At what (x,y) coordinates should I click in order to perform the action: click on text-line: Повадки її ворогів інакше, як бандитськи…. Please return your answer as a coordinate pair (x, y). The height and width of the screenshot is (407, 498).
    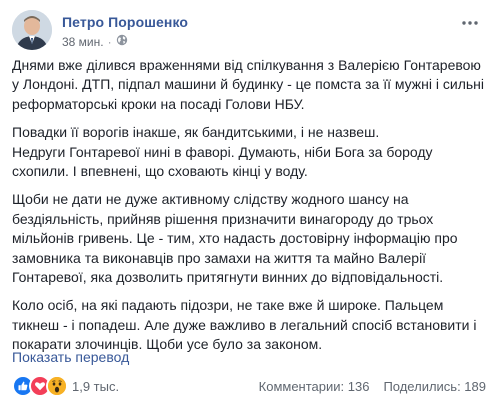
    Looking at the image, I should click on (196, 132).